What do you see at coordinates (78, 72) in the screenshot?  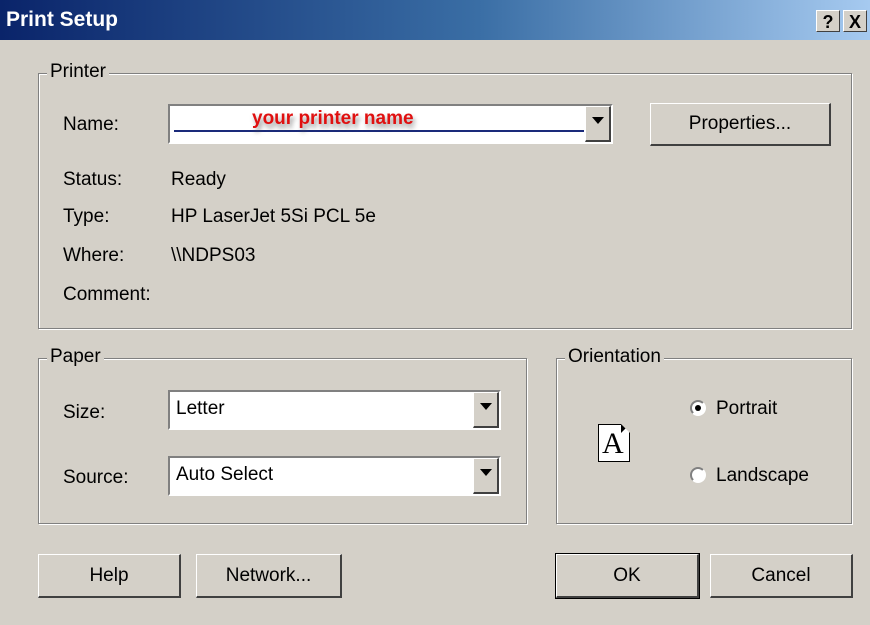 I see `printer-group-legend: Printer` at bounding box center [78, 72].